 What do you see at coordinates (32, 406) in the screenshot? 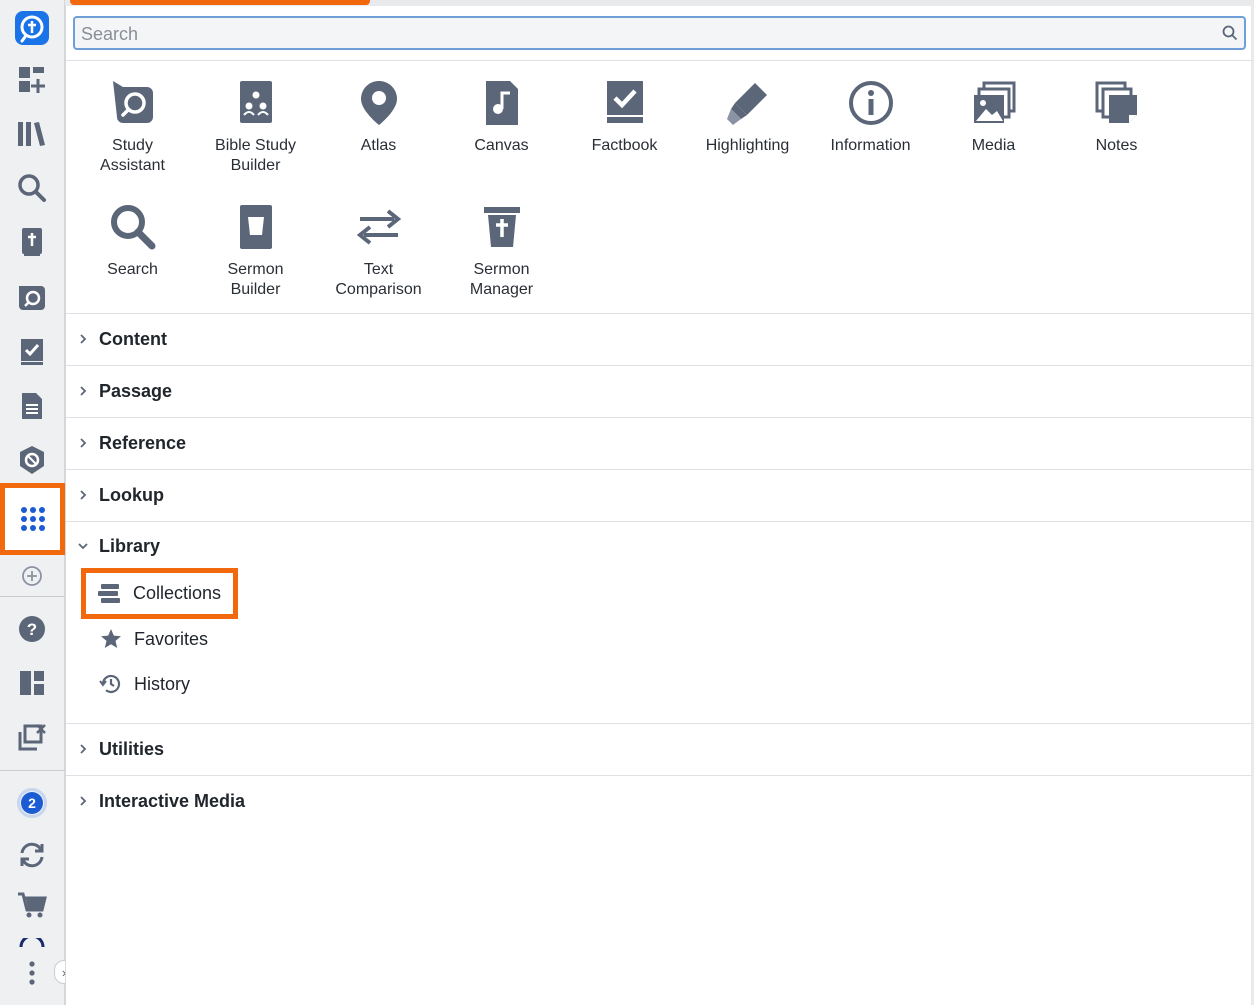
I see `document-icon` at bounding box center [32, 406].